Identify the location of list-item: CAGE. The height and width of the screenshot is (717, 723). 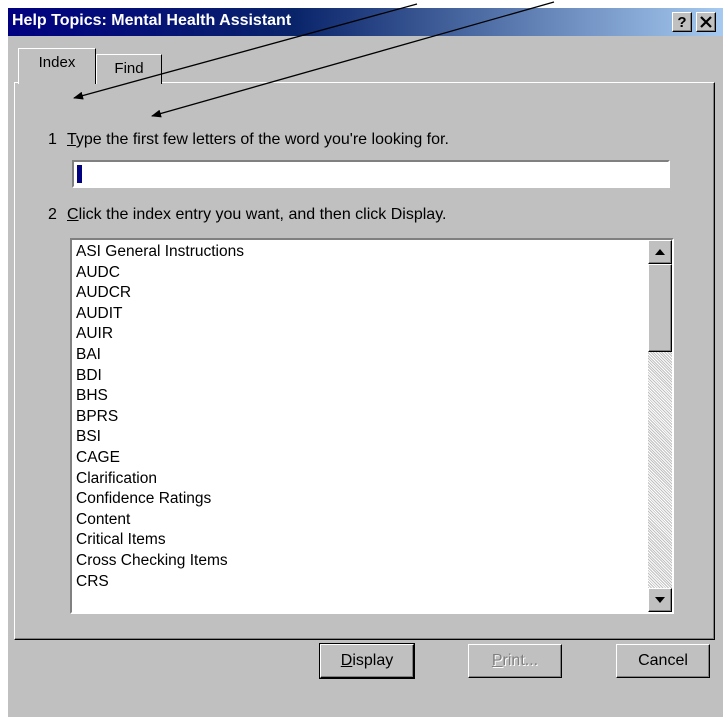
(160, 458).